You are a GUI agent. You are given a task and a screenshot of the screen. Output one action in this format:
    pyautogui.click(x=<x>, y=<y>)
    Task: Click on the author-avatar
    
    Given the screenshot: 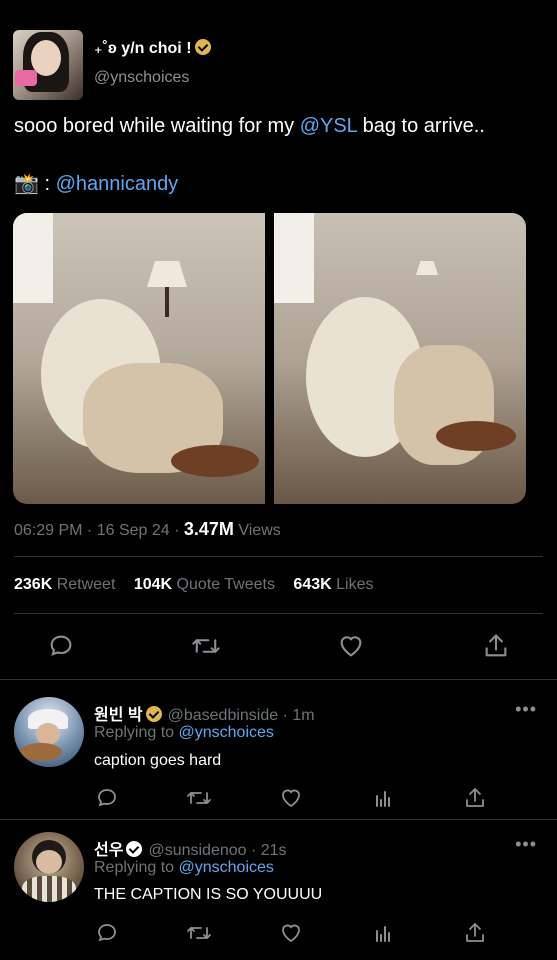 What is the action you would take?
    pyautogui.click(x=48, y=65)
    